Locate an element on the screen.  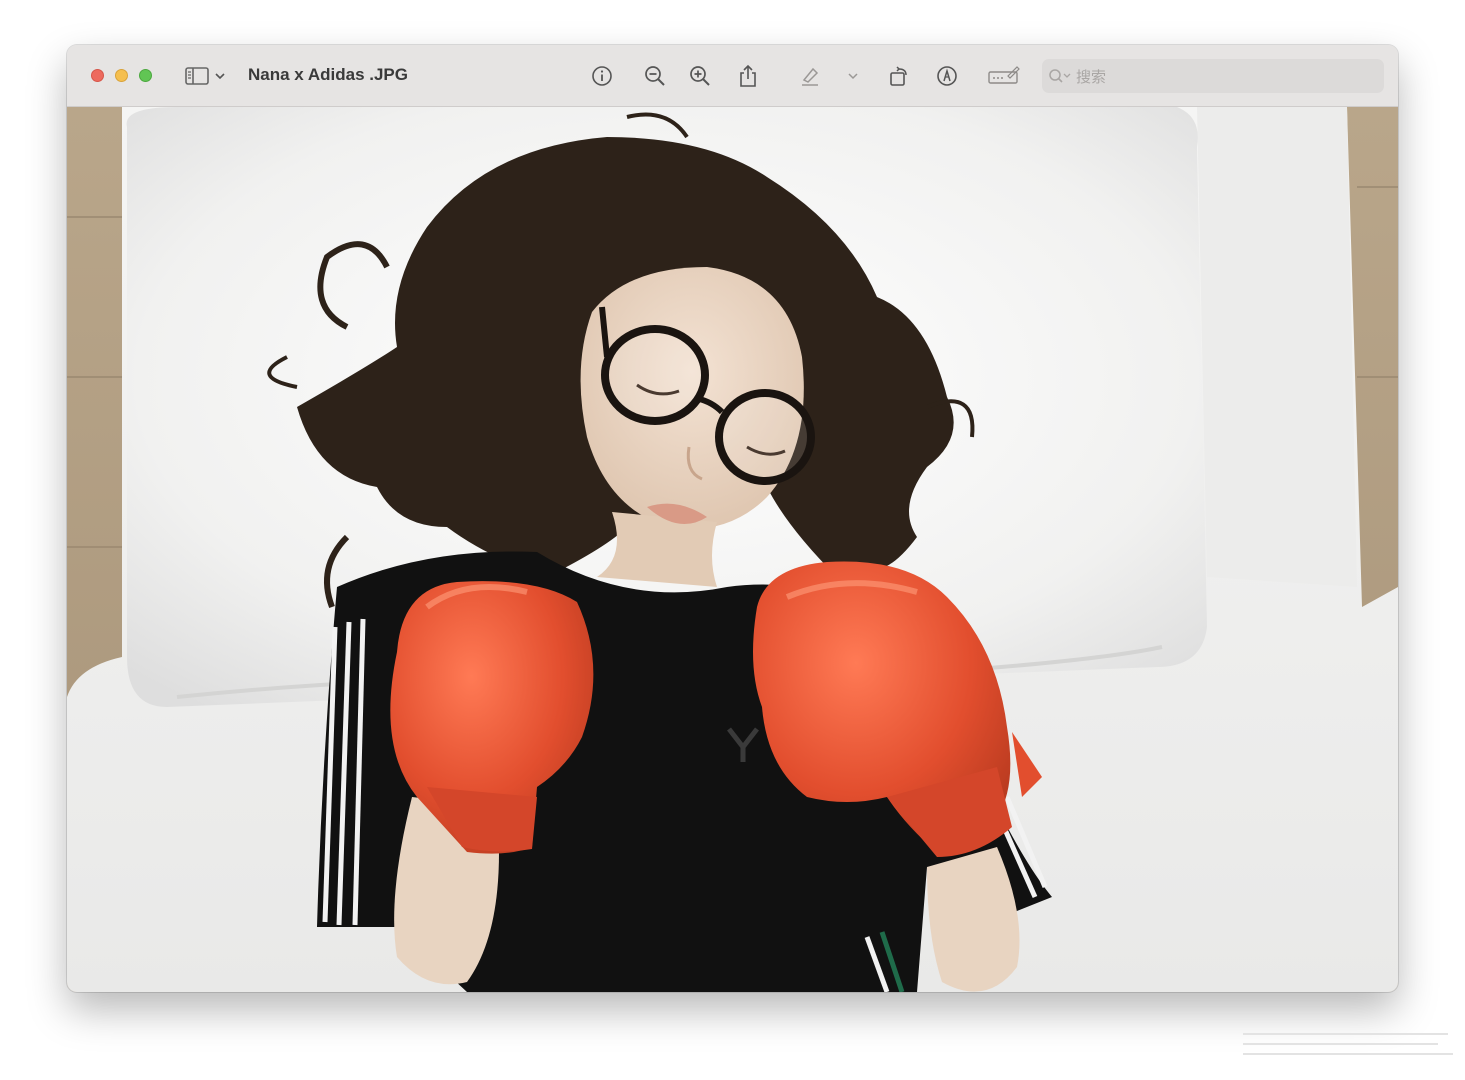
sidebar-menu-button is located at coordinates (220, 76).